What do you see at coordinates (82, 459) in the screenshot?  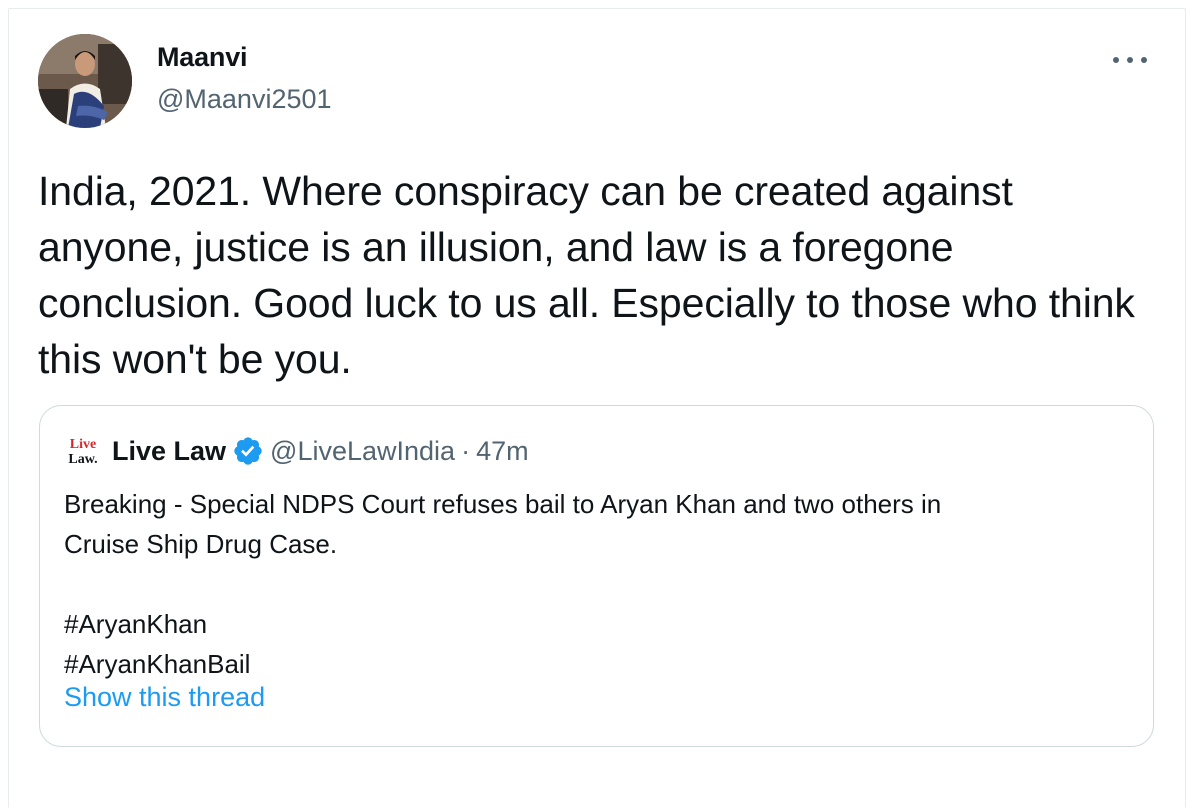 I see `logo-text-bottom: Law.` at bounding box center [82, 459].